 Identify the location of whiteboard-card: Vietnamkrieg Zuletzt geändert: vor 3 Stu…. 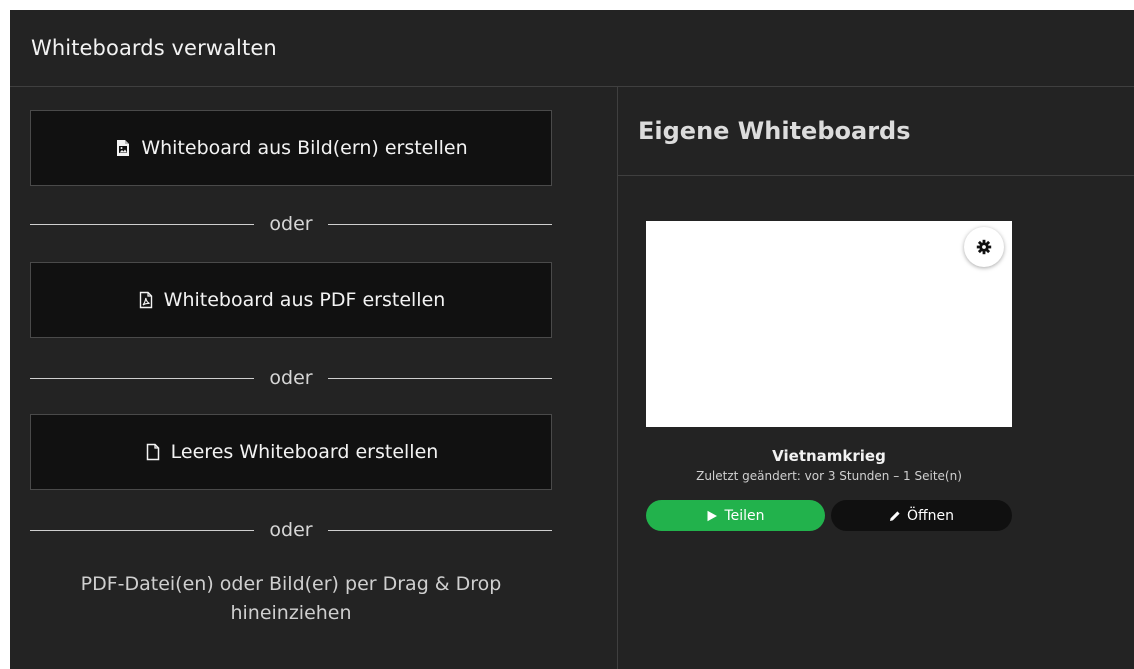
(829, 376).